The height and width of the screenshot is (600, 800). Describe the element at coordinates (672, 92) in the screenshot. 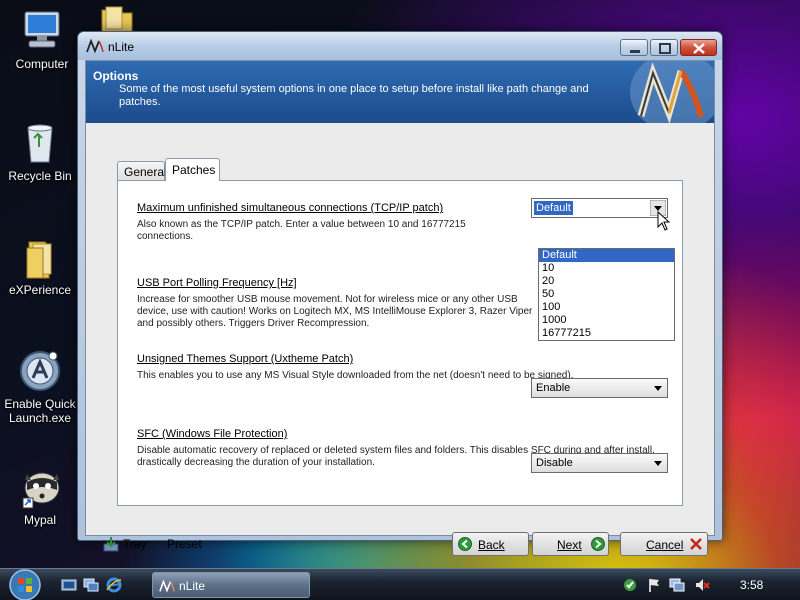

I see `nlite-banner-logo-icon` at that location.